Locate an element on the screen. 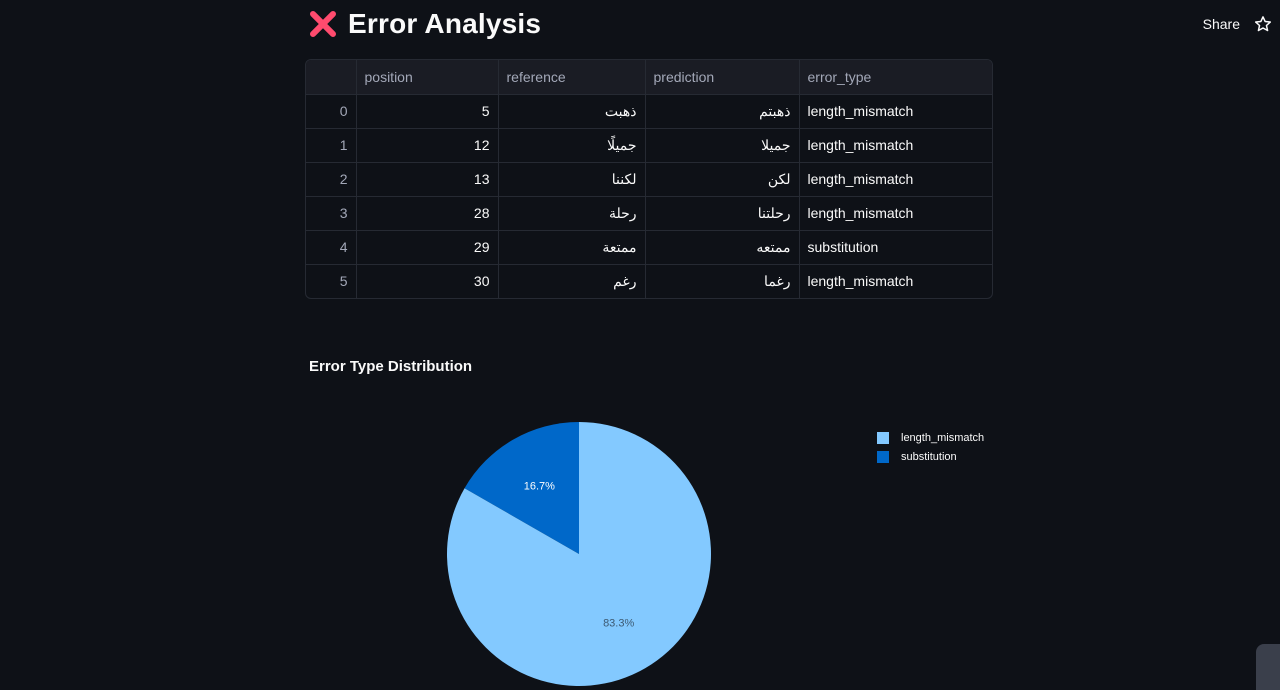 This screenshot has height=690, width=1280. cell-index: 4 is located at coordinates (331, 247).